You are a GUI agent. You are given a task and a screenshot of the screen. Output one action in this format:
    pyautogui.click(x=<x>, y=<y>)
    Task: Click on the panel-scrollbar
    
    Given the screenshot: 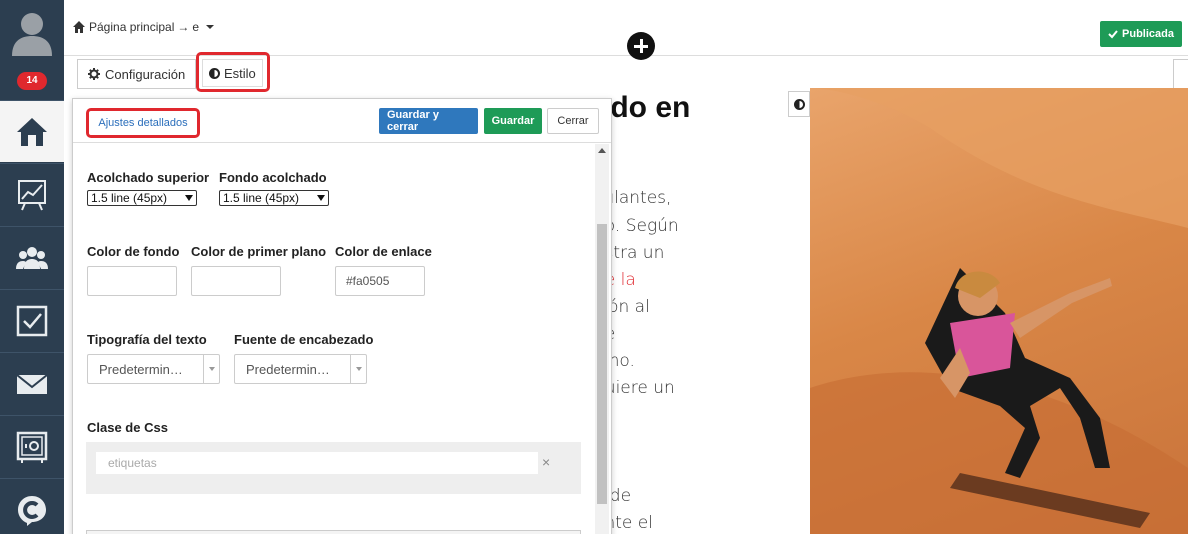 What is the action you would take?
    pyautogui.click(x=602, y=339)
    